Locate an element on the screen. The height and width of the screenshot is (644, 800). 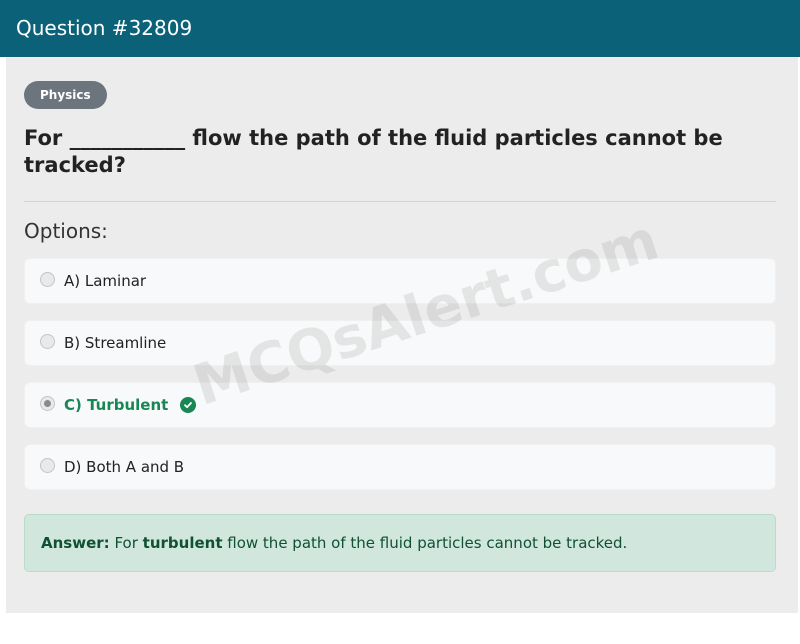
category-badge: Physics is located at coordinates (65, 95).